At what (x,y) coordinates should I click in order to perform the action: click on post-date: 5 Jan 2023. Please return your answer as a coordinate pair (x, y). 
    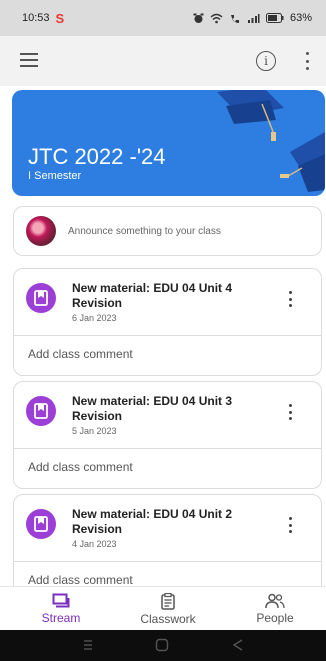
    Looking at the image, I should click on (94, 431).